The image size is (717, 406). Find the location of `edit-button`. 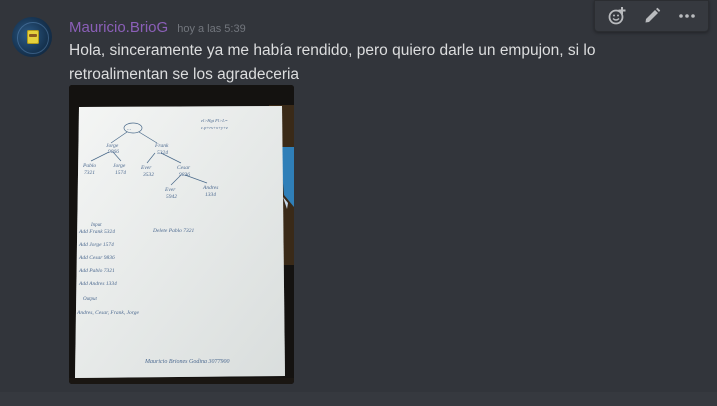

edit-button is located at coordinates (652, 16).